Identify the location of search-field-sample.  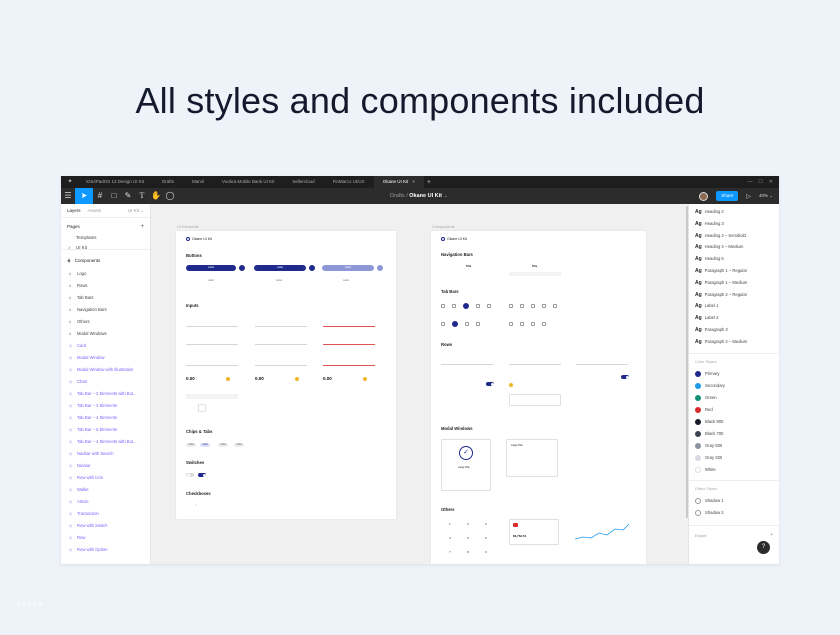
(212, 396).